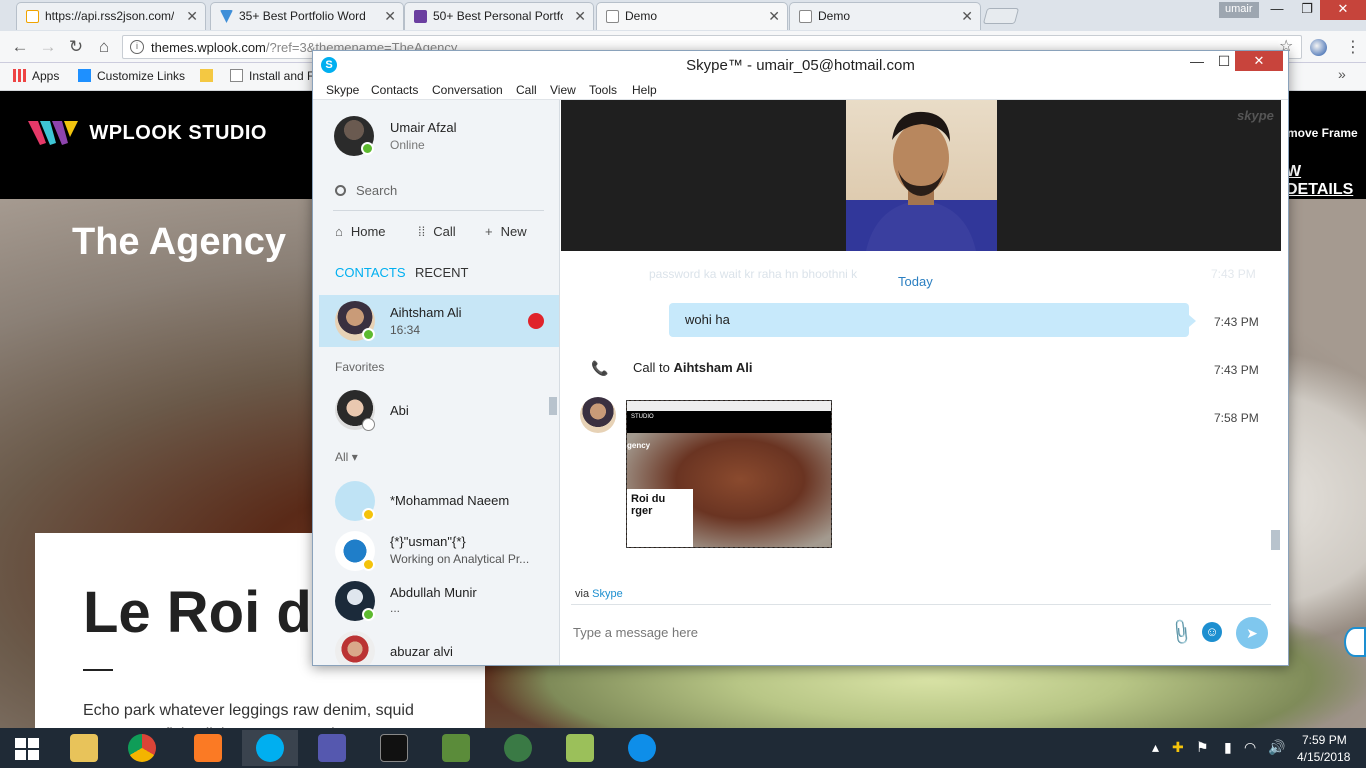  I want to click on teamviewer-tab-icon, so click(1355, 642).